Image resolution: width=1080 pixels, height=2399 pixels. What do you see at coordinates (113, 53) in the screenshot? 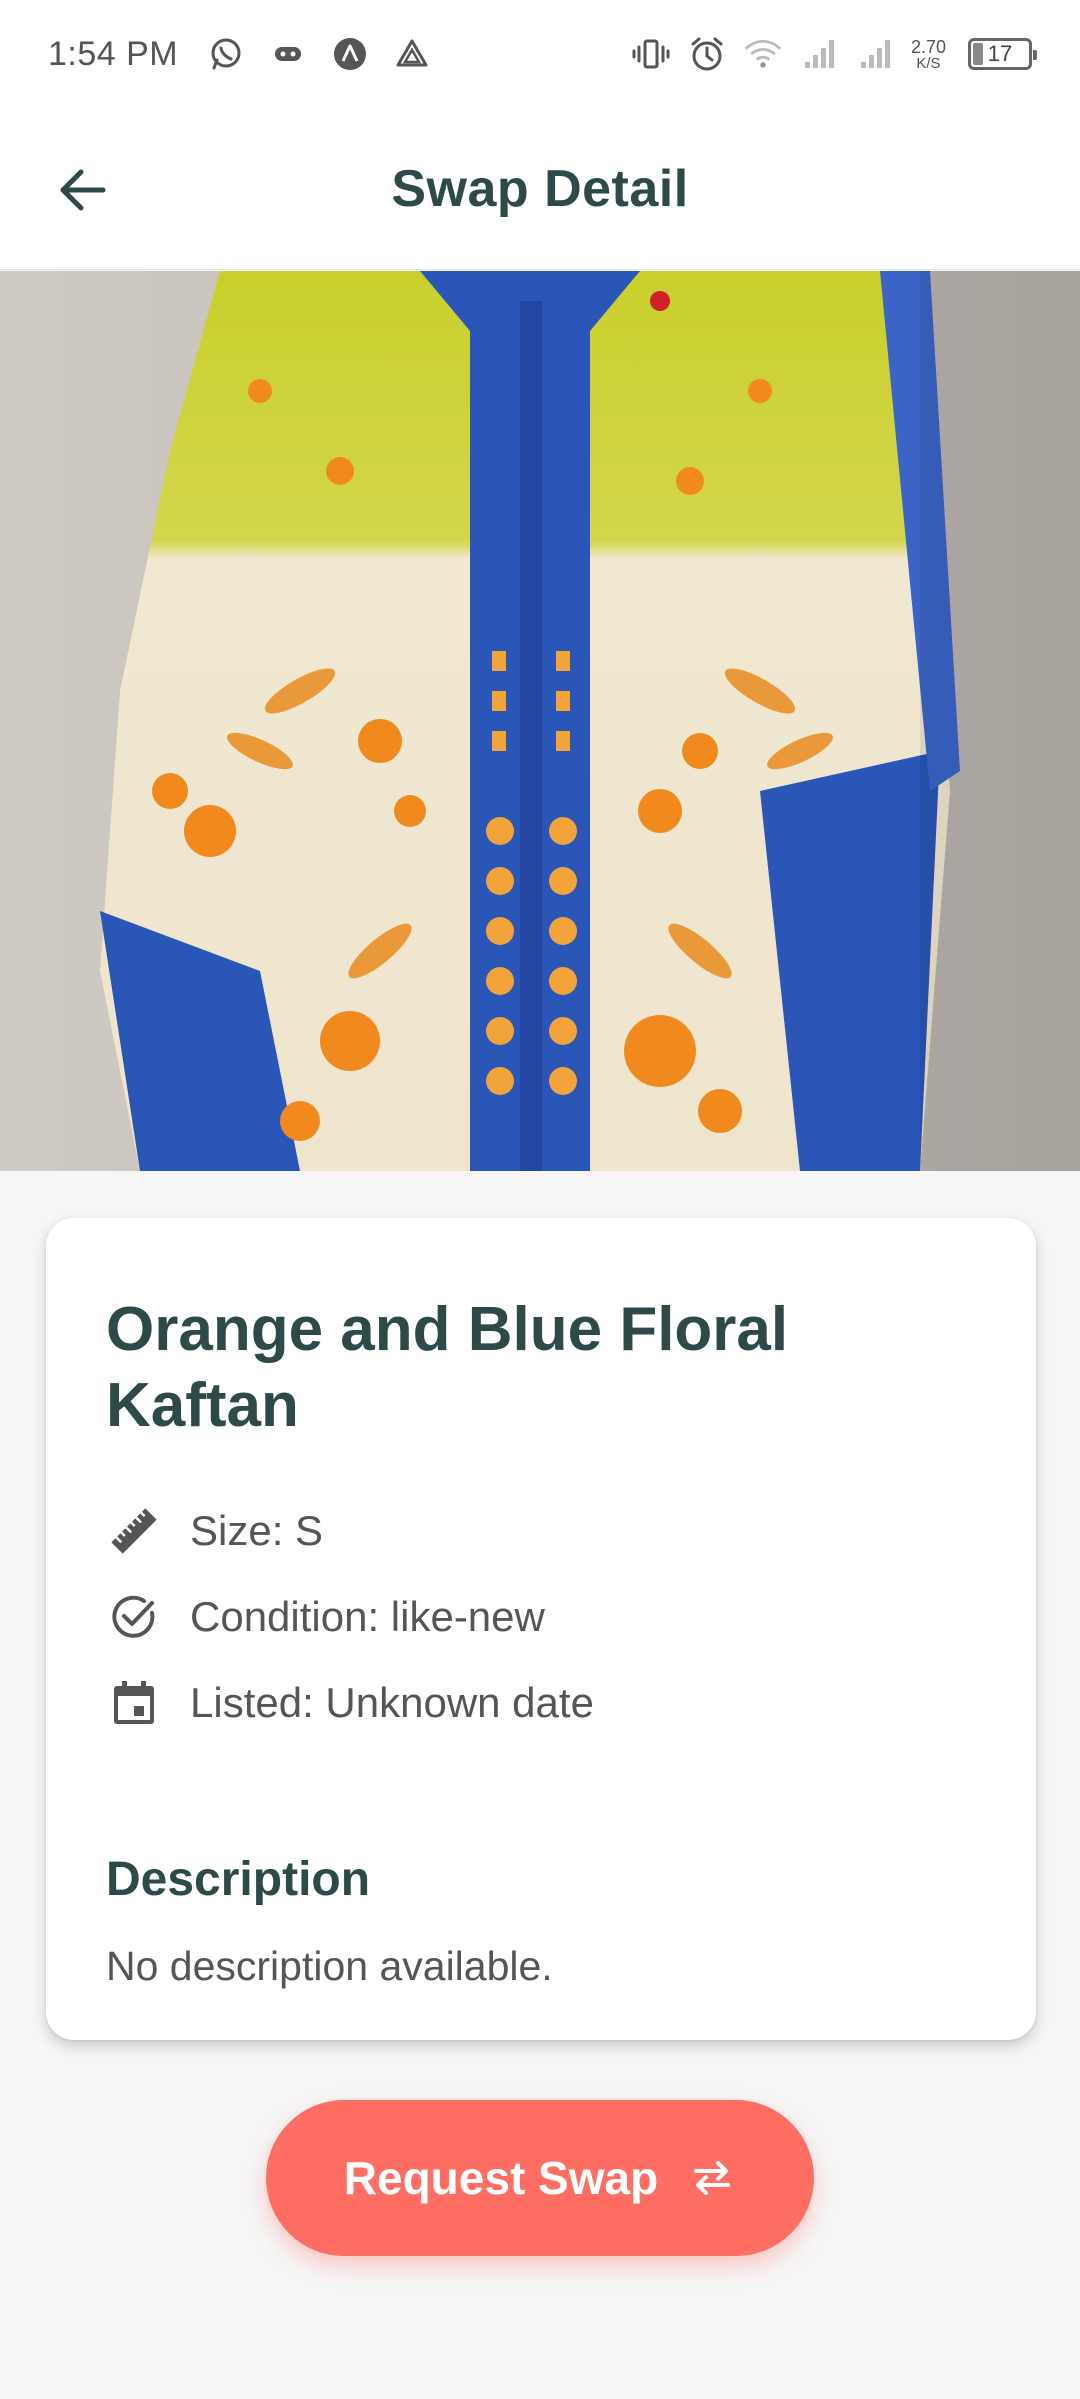
I see `status-time: 1:54 PM` at bounding box center [113, 53].